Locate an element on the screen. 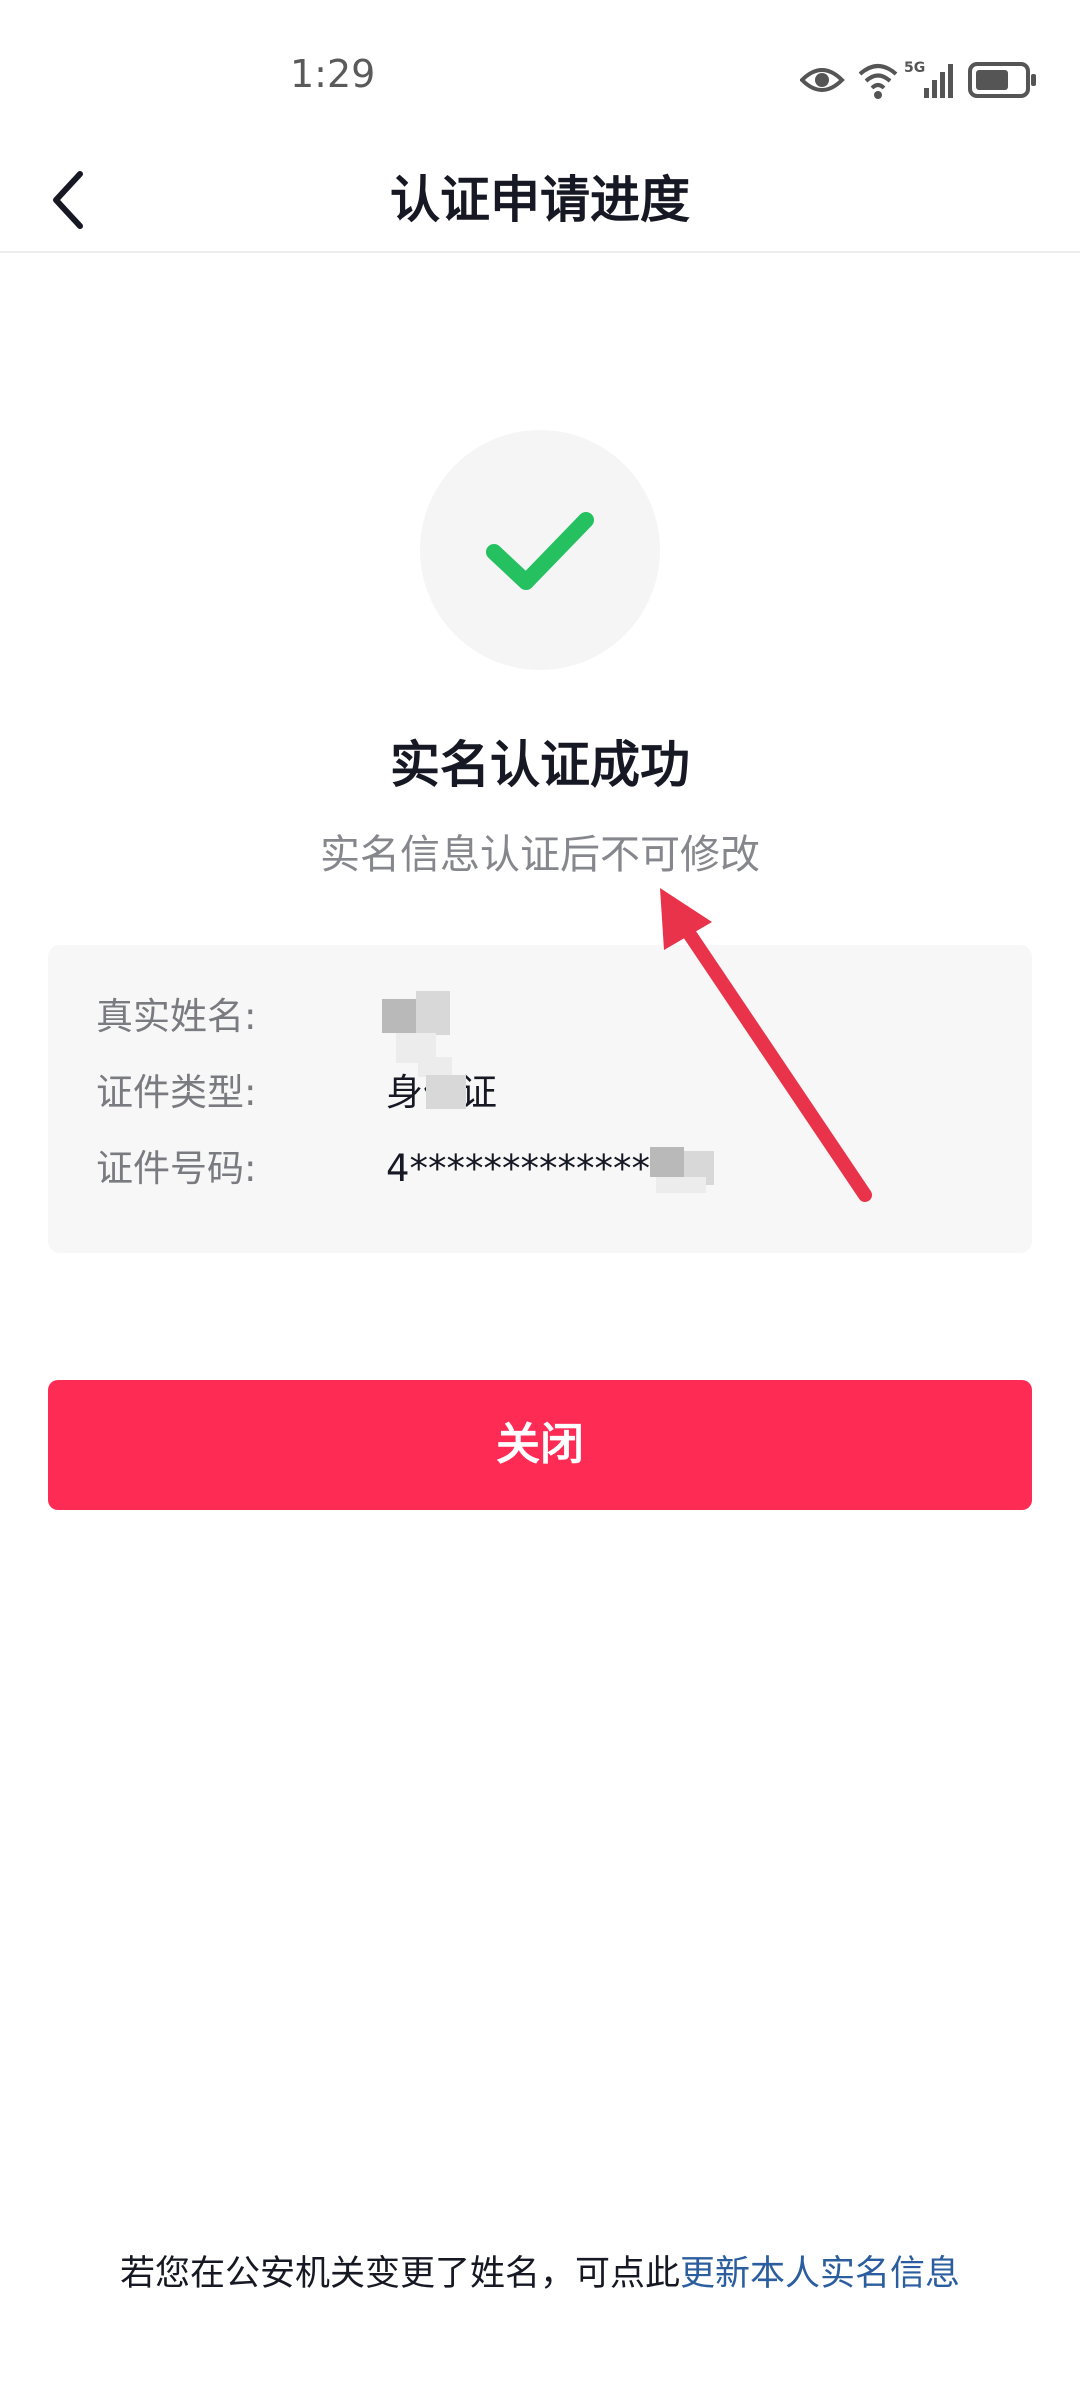 The height and width of the screenshot is (2400, 1080). page-title: 认证申请进度 is located at coordinates (540, 200).